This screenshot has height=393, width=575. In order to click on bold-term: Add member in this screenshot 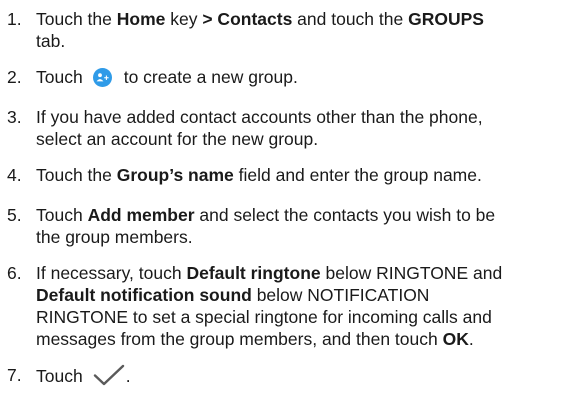, I will do `click(141, 215)`.